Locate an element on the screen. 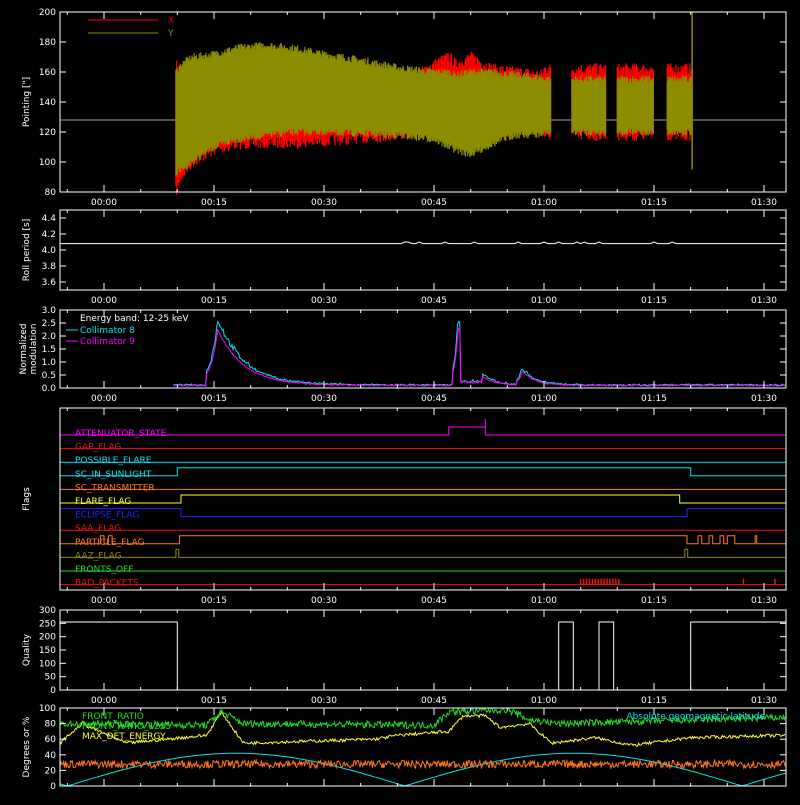 This screenshot has height=805, width=800. flags-xtick-label: 01:15 is located at coordinates (654, 601).